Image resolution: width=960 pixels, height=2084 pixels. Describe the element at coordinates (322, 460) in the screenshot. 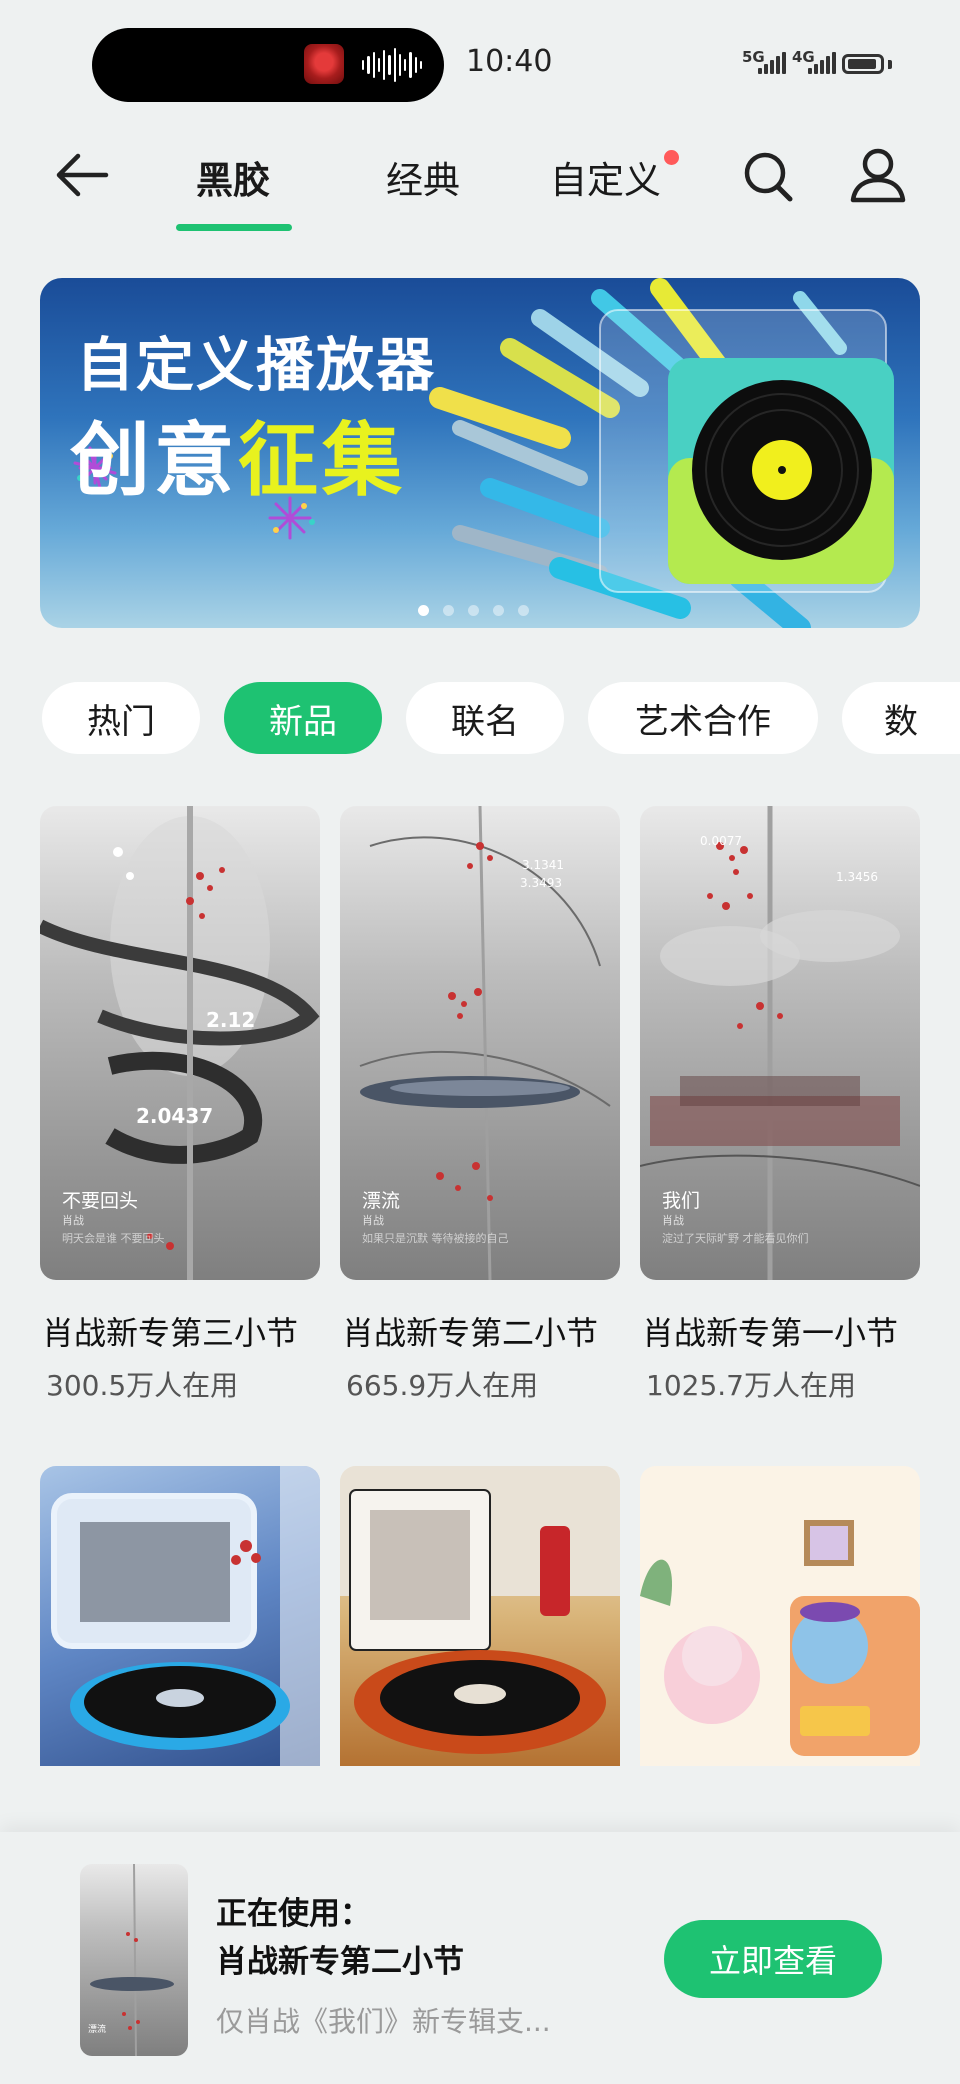

I see `banner-title-line2-b: 征集` at that location.